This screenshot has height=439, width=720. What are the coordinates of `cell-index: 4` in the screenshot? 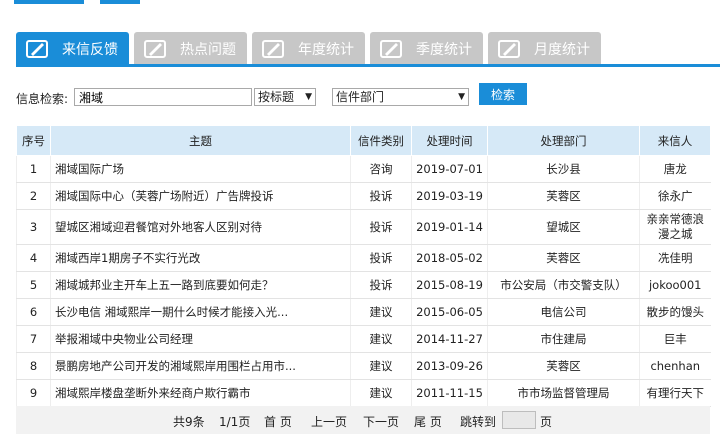 It's located at (33, 258).